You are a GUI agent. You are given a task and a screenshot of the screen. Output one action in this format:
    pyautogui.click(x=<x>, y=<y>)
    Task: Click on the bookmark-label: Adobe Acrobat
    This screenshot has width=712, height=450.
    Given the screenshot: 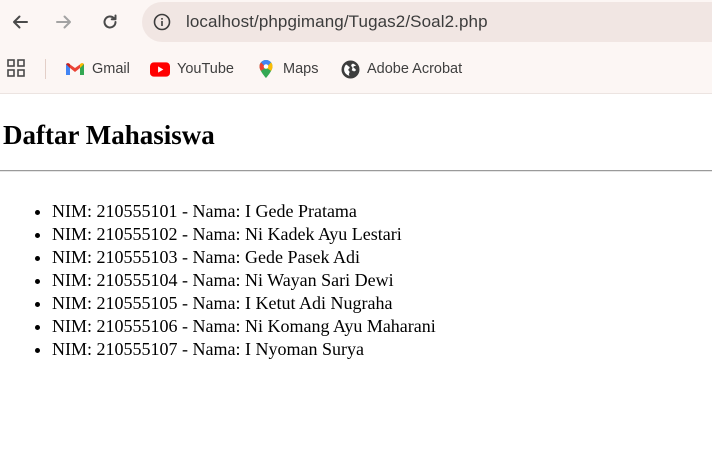 What is the action you would take?
    pyautogui.click(x=415, y=69)
    